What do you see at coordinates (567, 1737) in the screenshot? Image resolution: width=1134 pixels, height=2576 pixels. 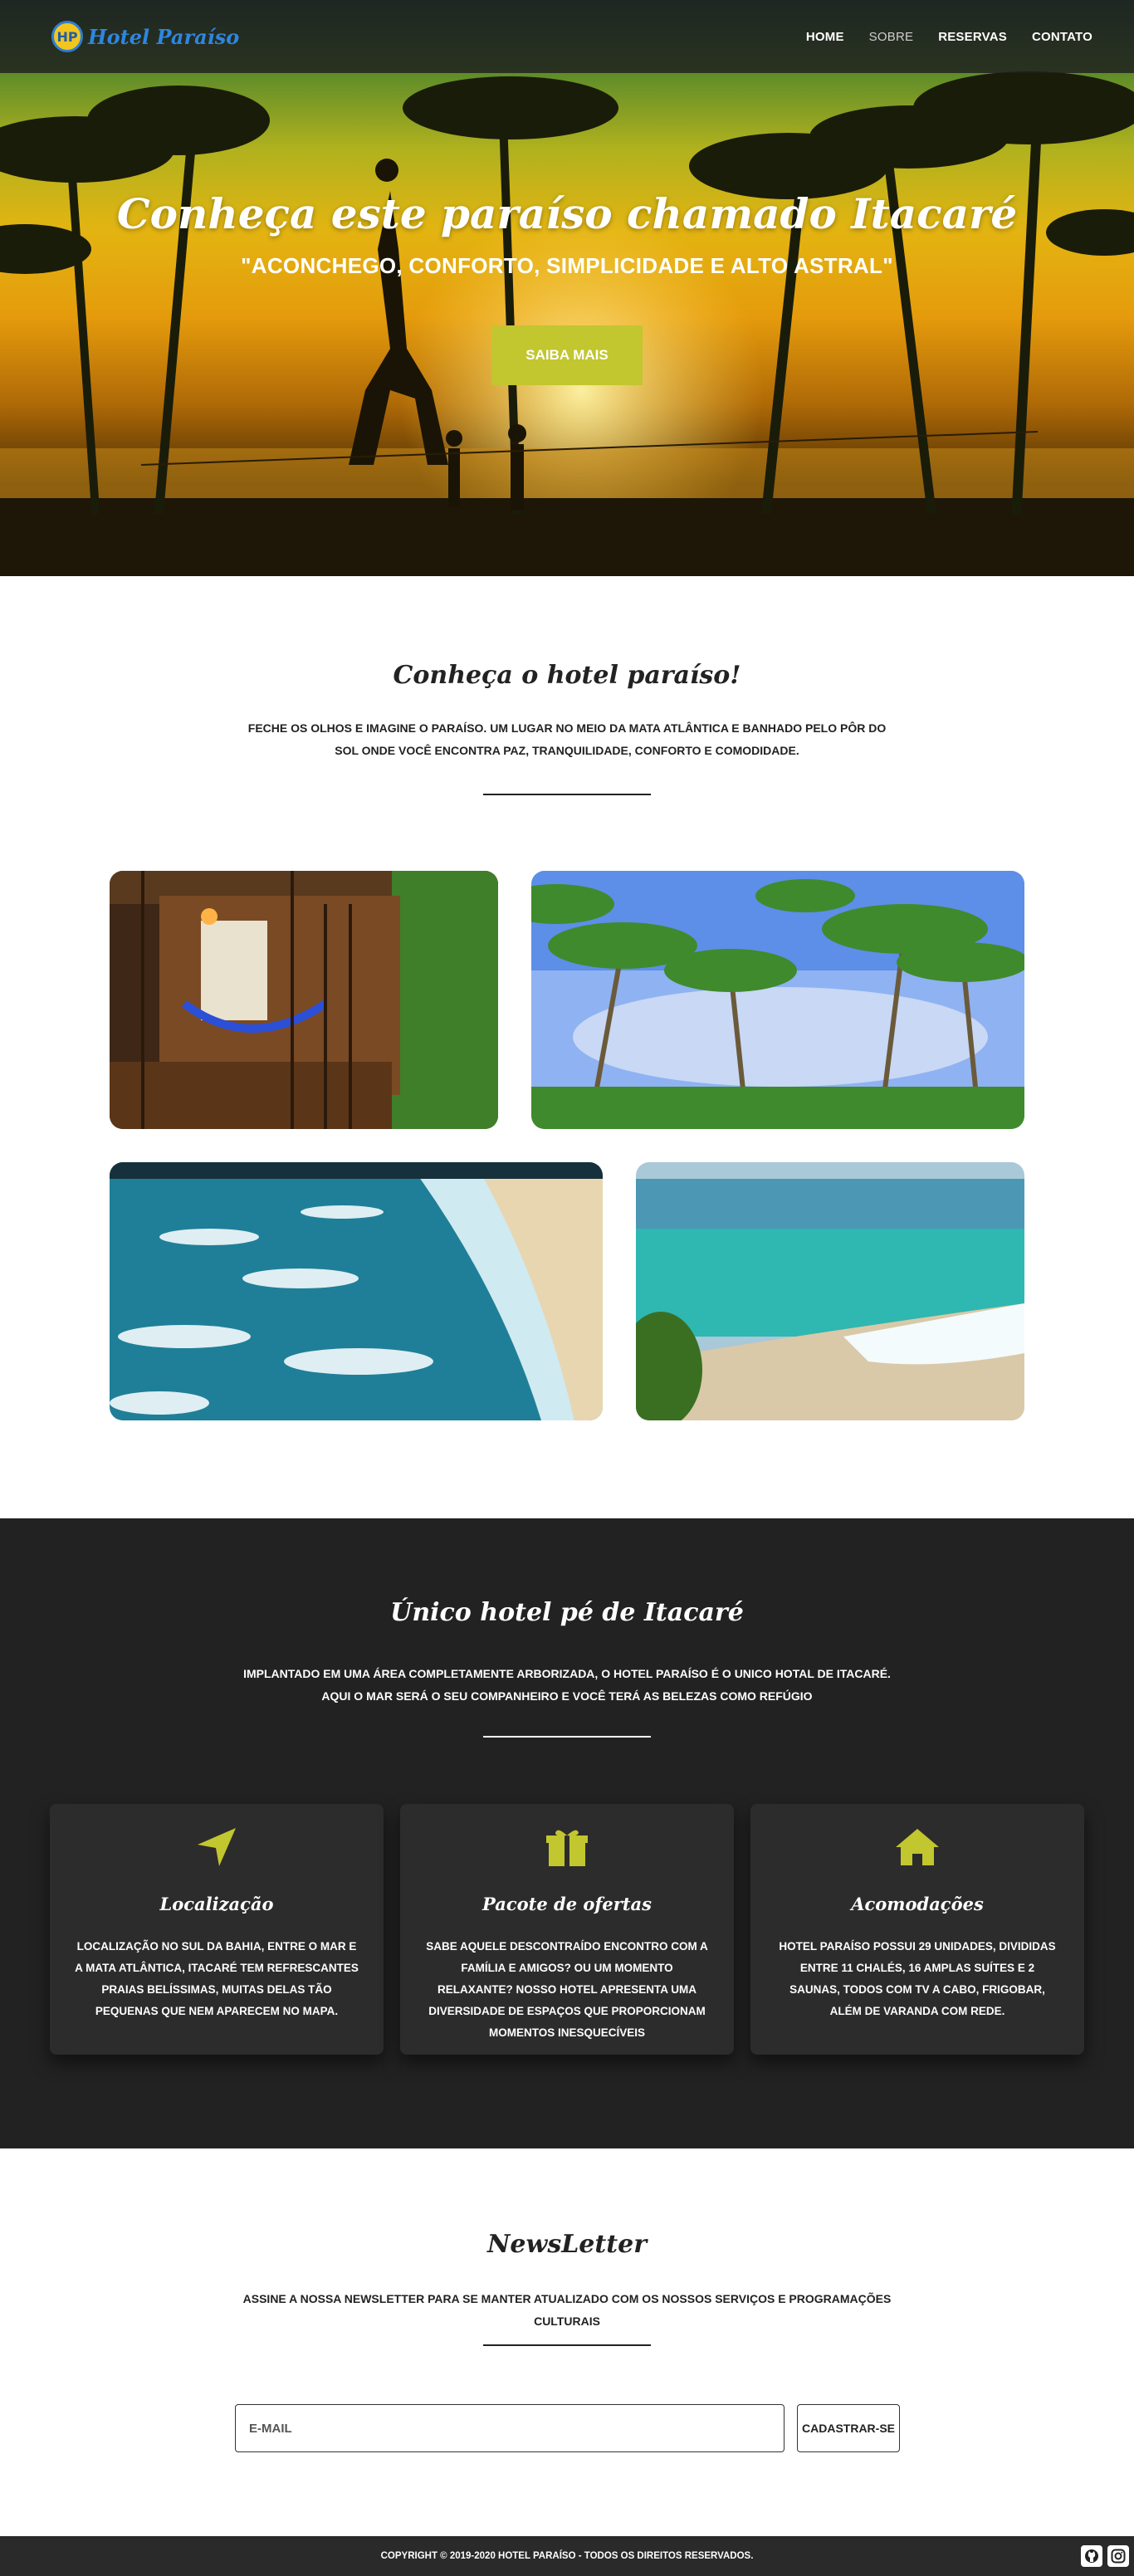 I see `features-divider` at bounding box center [567, 1737].